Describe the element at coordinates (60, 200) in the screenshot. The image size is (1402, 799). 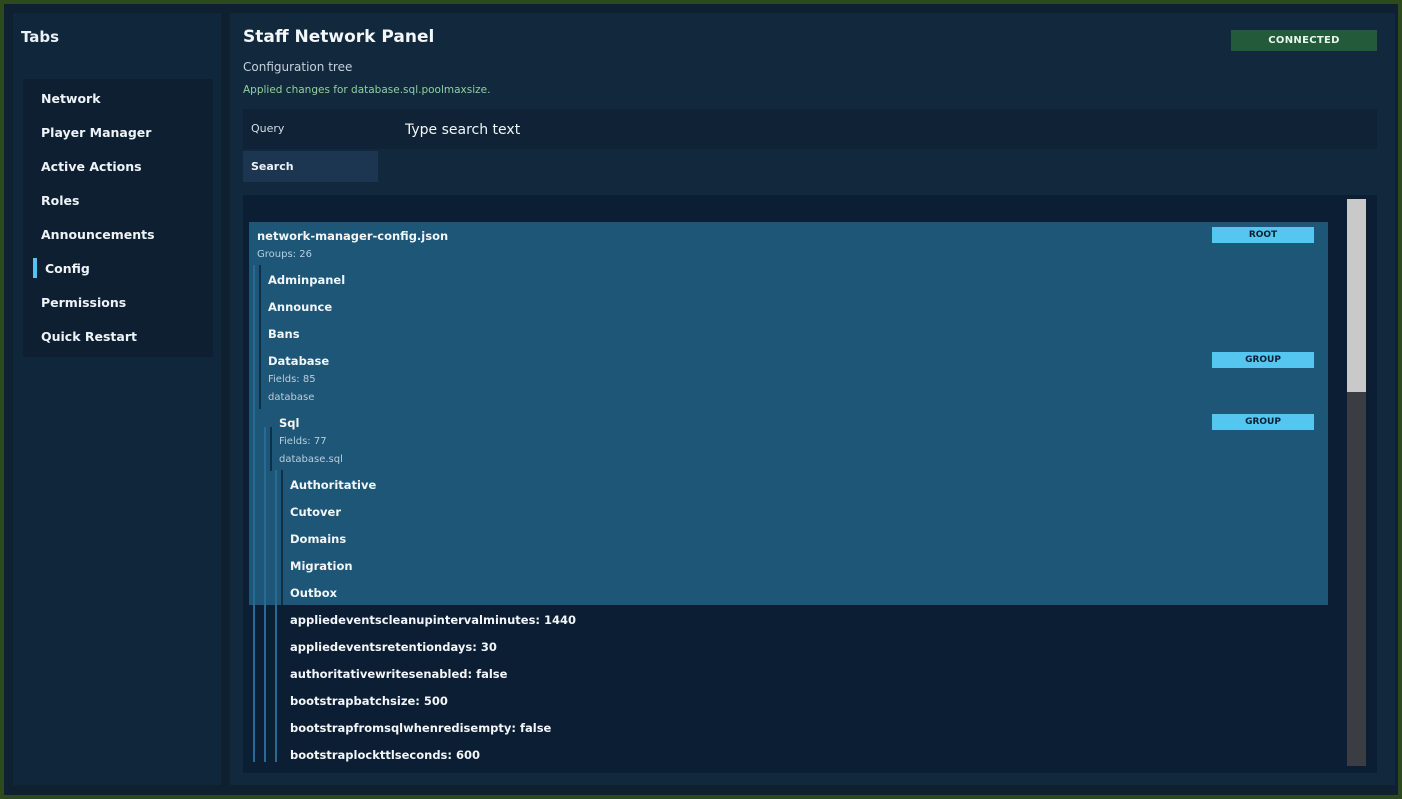
I see `tab-label: Roles` at that location.